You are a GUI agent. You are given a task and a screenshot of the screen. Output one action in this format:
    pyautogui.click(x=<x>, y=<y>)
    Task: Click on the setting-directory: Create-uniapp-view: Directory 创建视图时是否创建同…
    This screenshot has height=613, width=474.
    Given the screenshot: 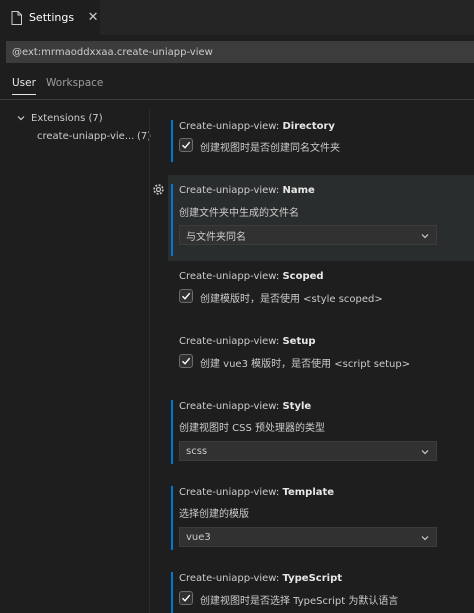 What is the action you would take?
    pyautogui.click(x=321, y=139)
    